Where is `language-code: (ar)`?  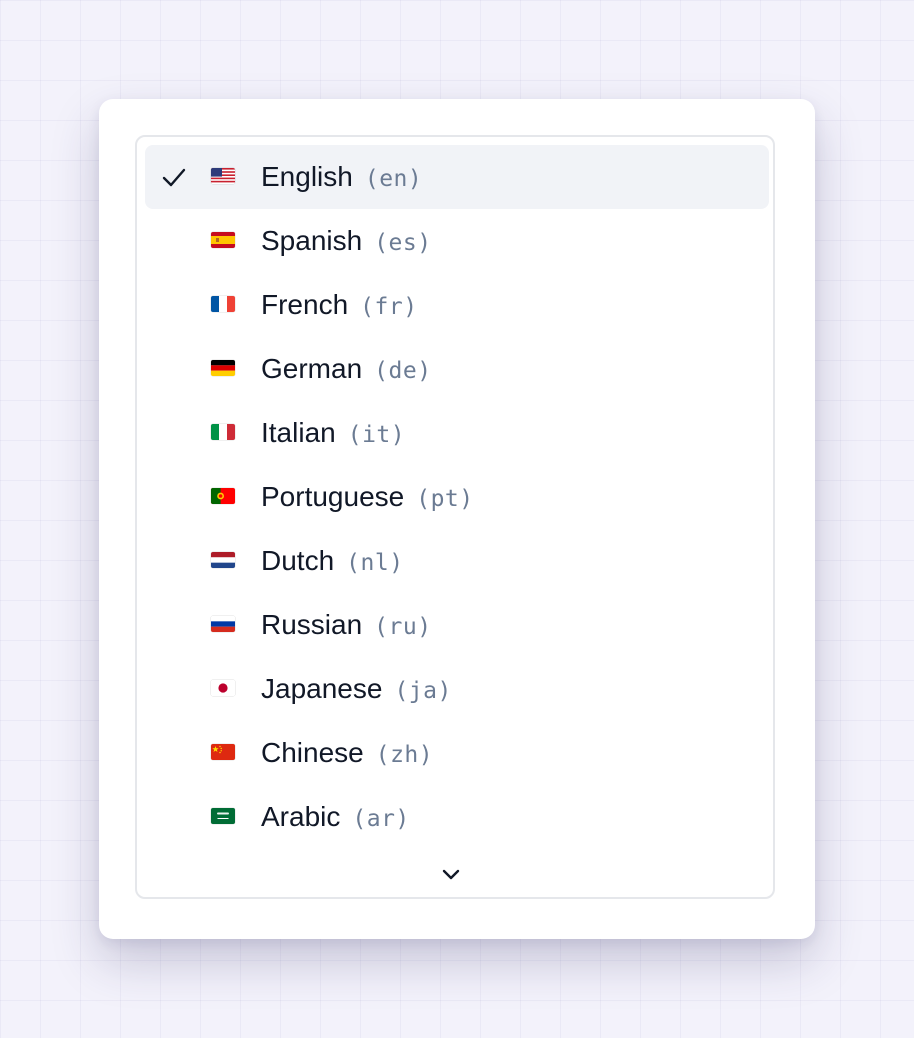
language-code: (ar) is located at coordinates (381, 819).